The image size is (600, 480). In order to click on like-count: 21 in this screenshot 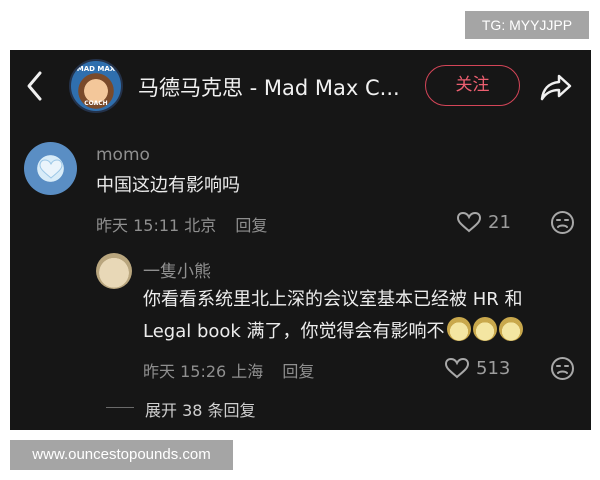, I will do `click(499, 222)`.